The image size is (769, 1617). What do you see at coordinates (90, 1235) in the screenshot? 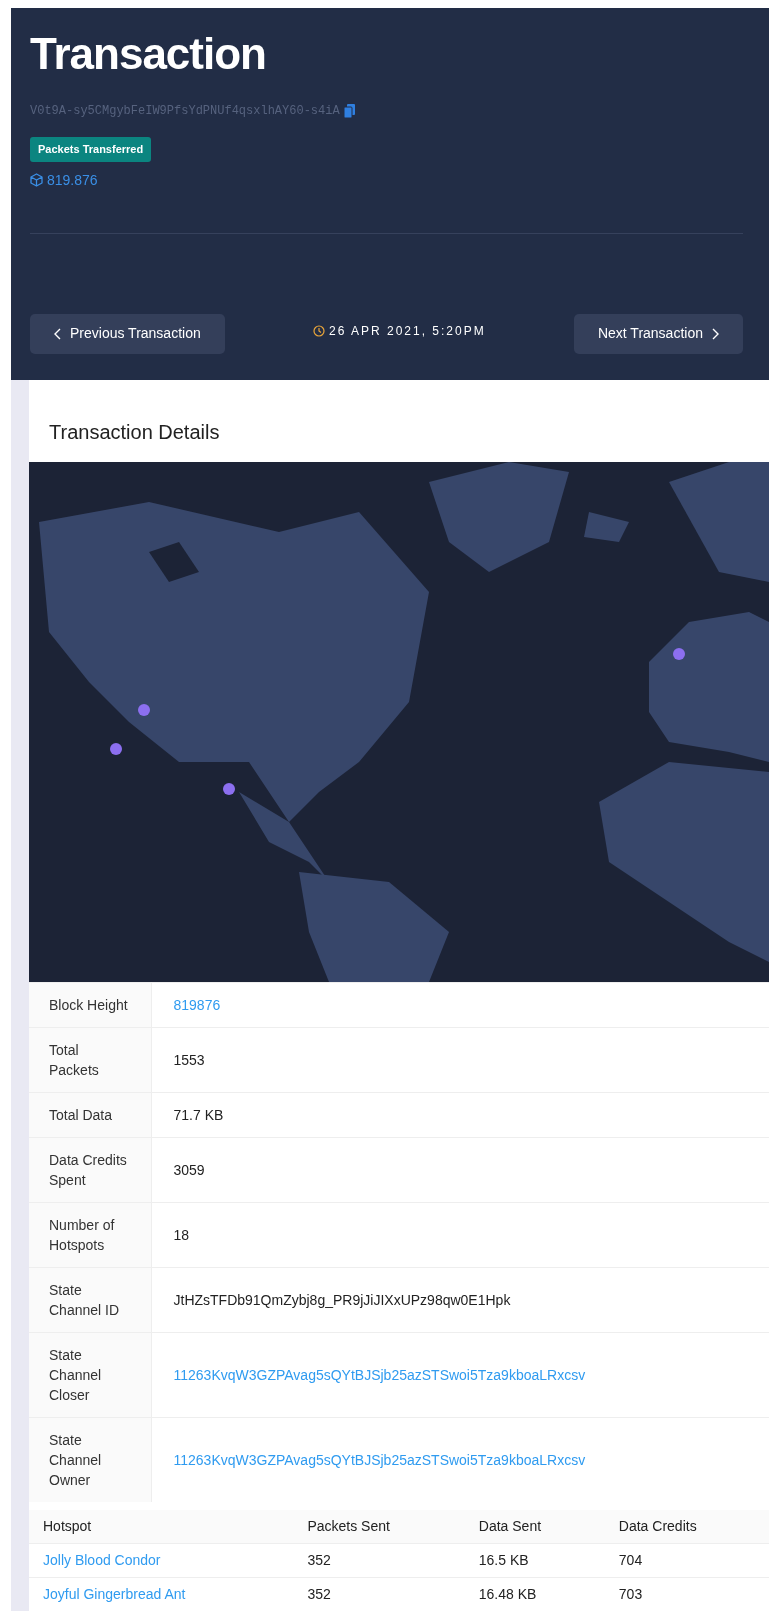
I see `row-label: Number of Hotspots` at bounding box center [90, 1235].